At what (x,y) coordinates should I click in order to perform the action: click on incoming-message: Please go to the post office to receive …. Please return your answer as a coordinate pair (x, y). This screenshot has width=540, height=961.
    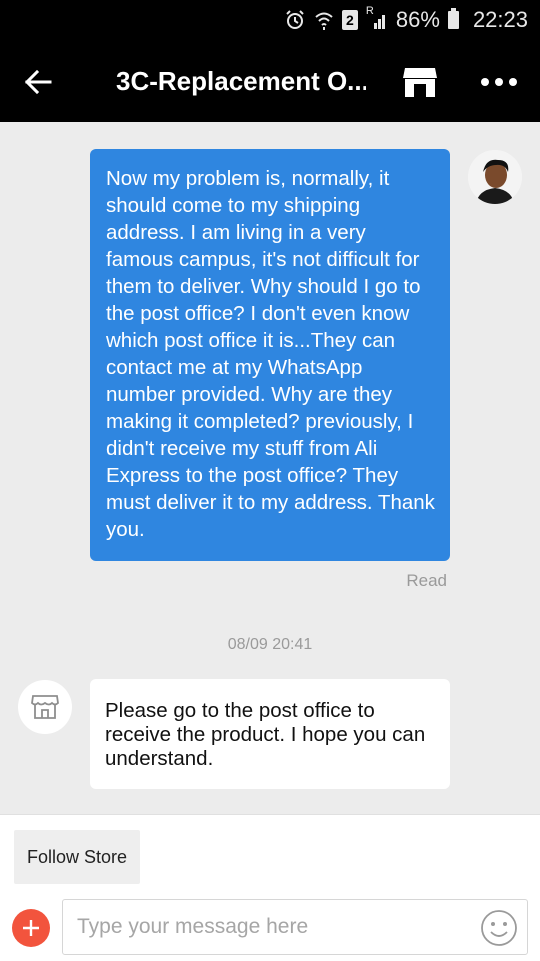
    Looking at the image, I should click on (270, 734).